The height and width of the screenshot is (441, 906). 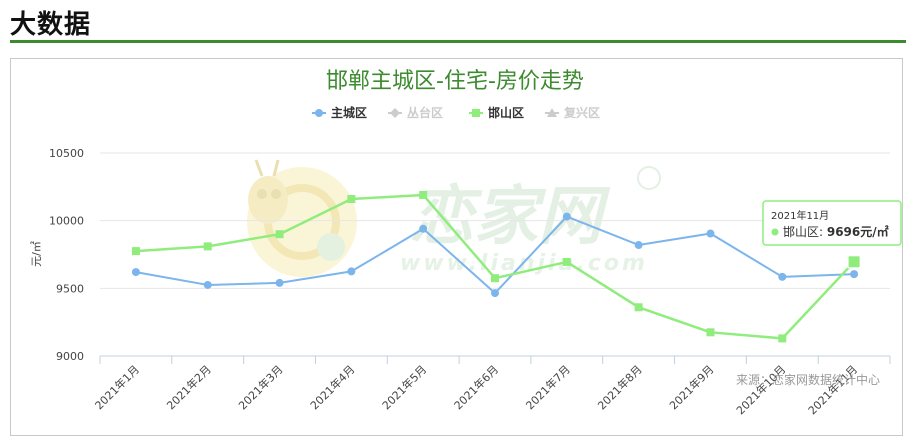 I want to click on x-tick-label: 2021年2月, so click(x=189, y=387).